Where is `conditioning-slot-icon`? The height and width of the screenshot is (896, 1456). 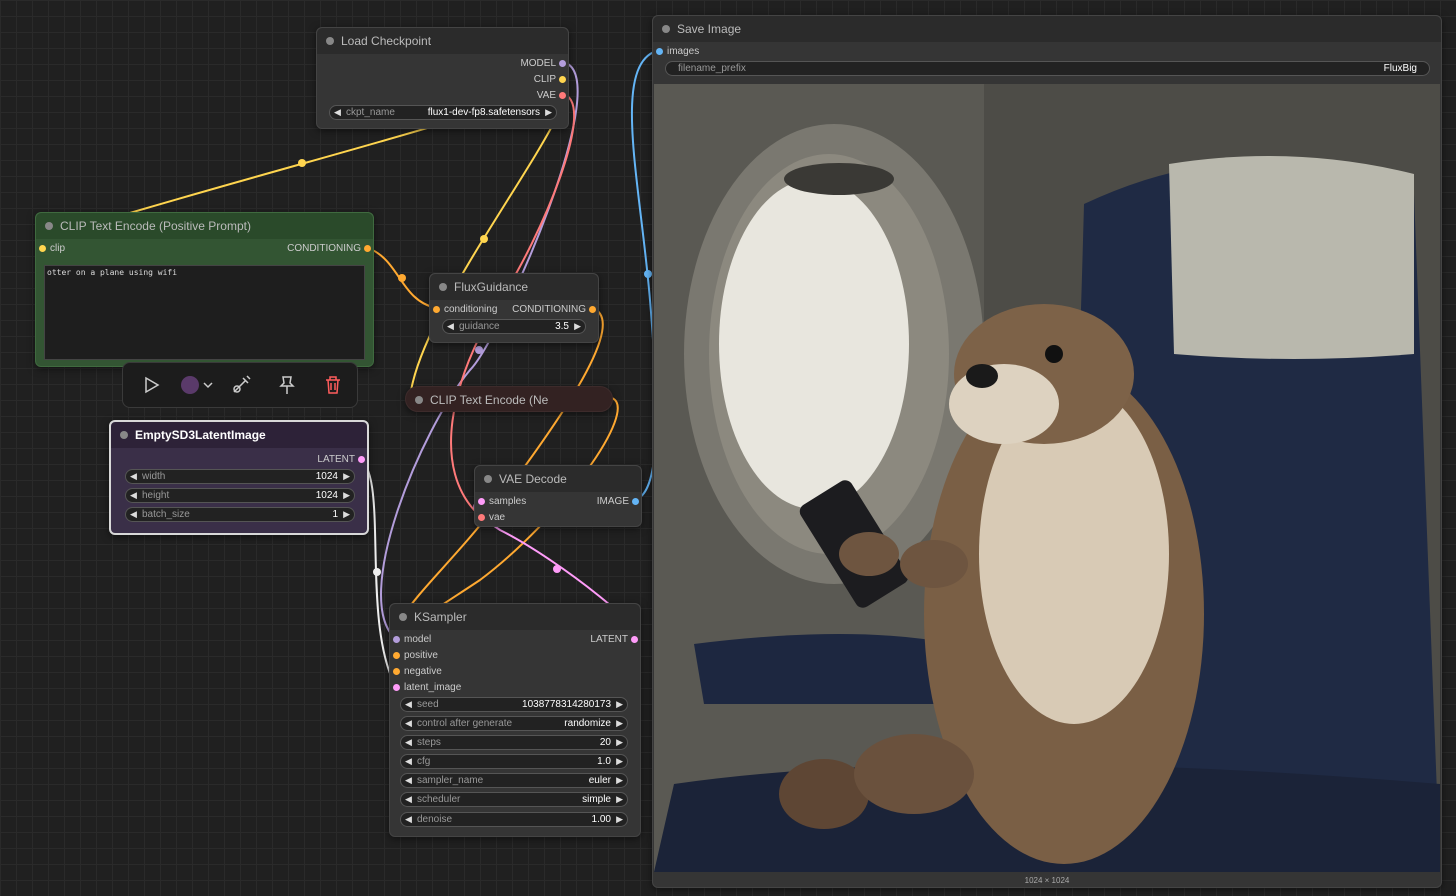
conditioning-slot-icon is located at coordinates (367, 248).